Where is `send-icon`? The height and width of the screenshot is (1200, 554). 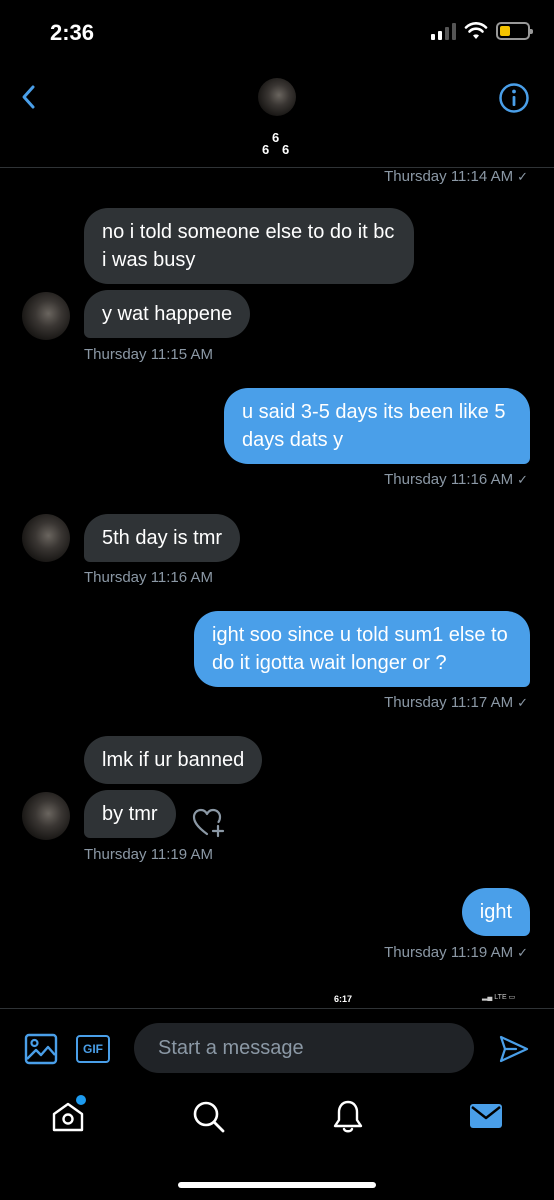 send-icon is located at coordinates (514, 1049).